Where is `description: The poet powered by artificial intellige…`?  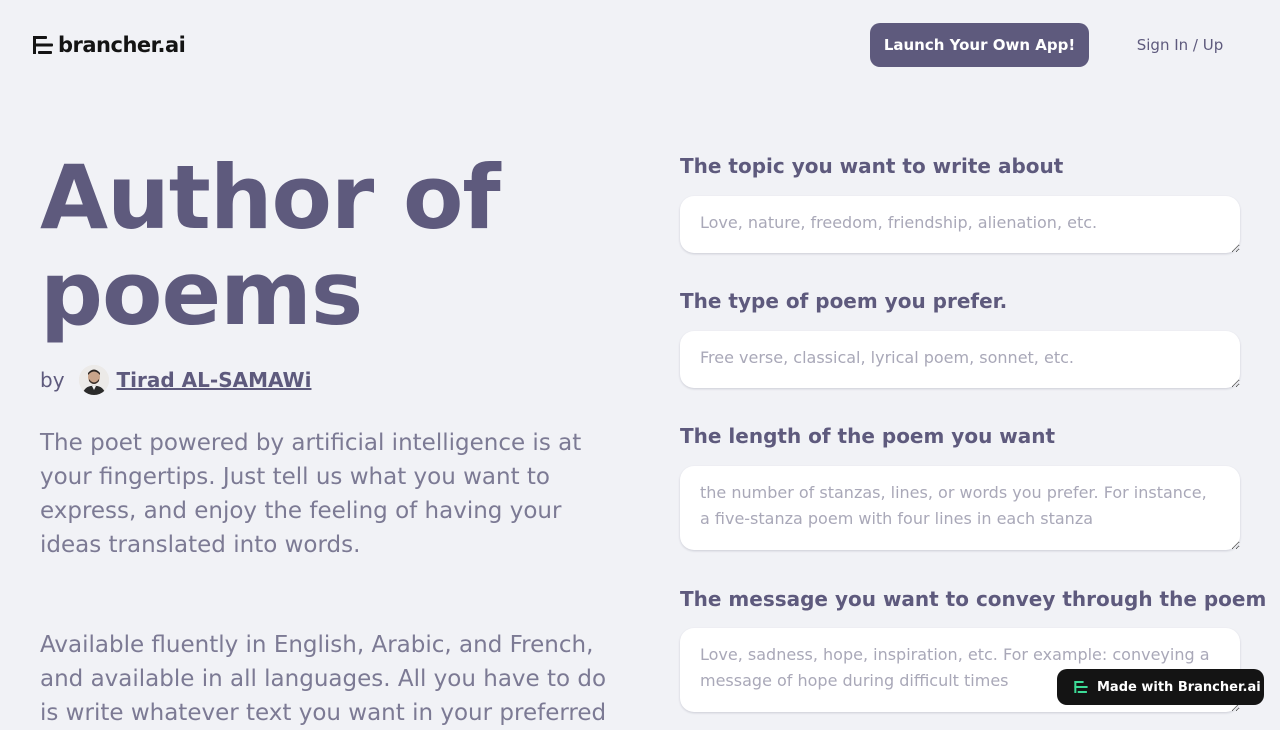
description: The poet powered by artificial intellige… is located at coordinates (311, 494).